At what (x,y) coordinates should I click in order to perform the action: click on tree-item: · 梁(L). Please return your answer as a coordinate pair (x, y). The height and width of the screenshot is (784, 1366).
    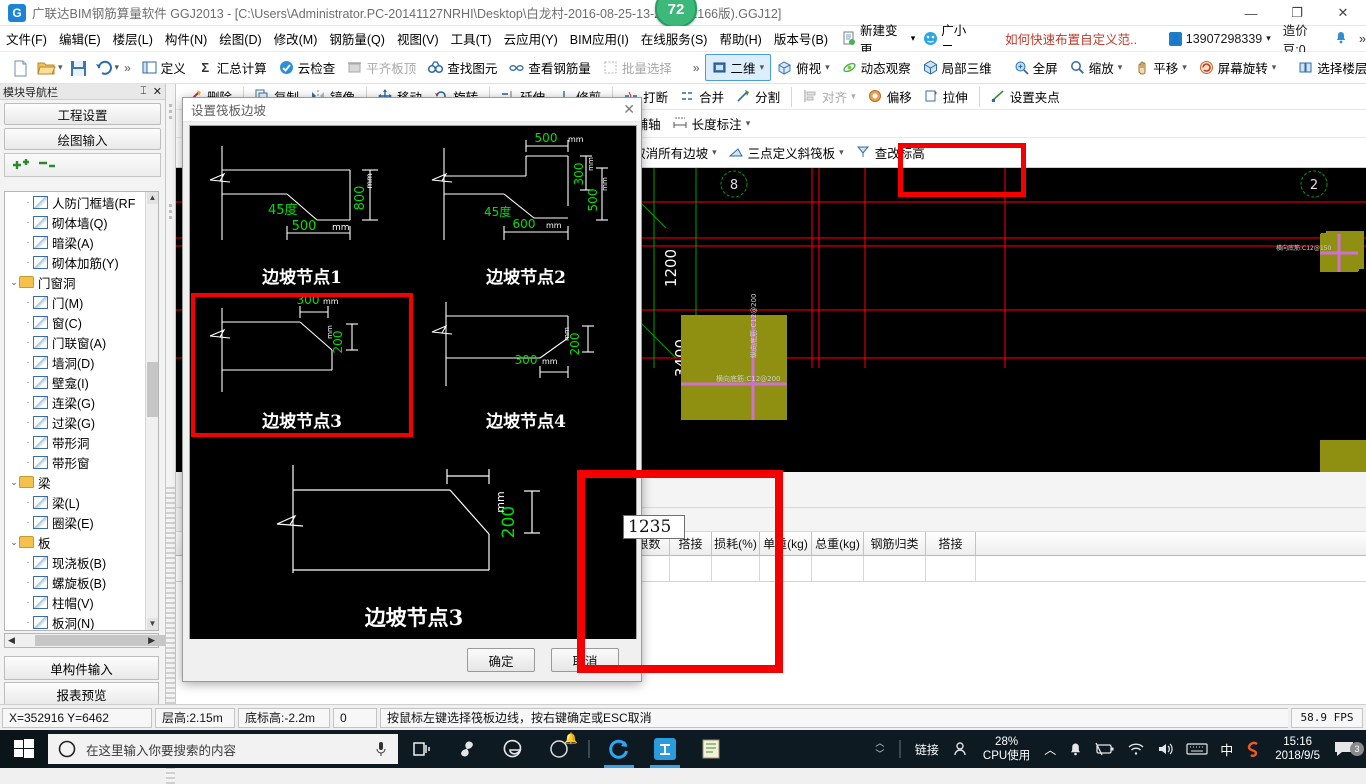
    Looking at the image, I should click on (81, 502).